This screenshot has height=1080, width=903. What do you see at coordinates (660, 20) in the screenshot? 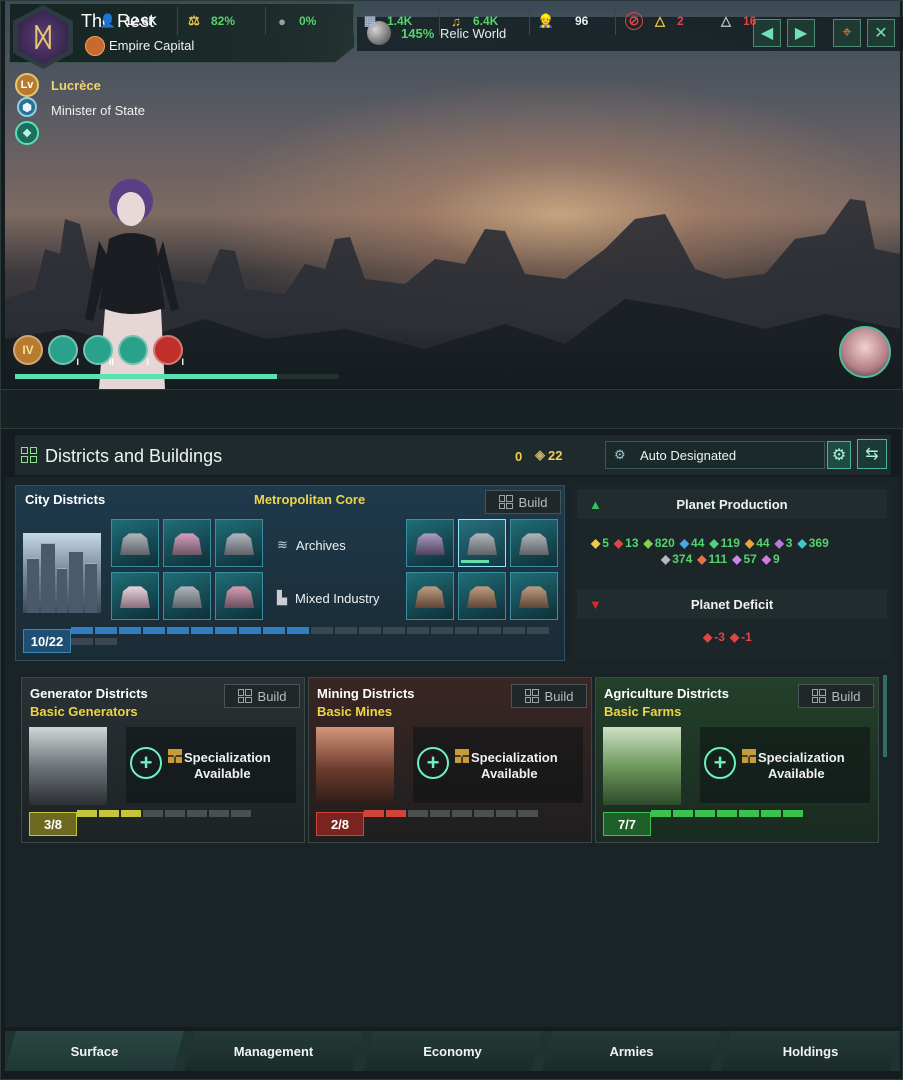
I see `warning-triangle-icon: △` at bounding box center [660, 20].